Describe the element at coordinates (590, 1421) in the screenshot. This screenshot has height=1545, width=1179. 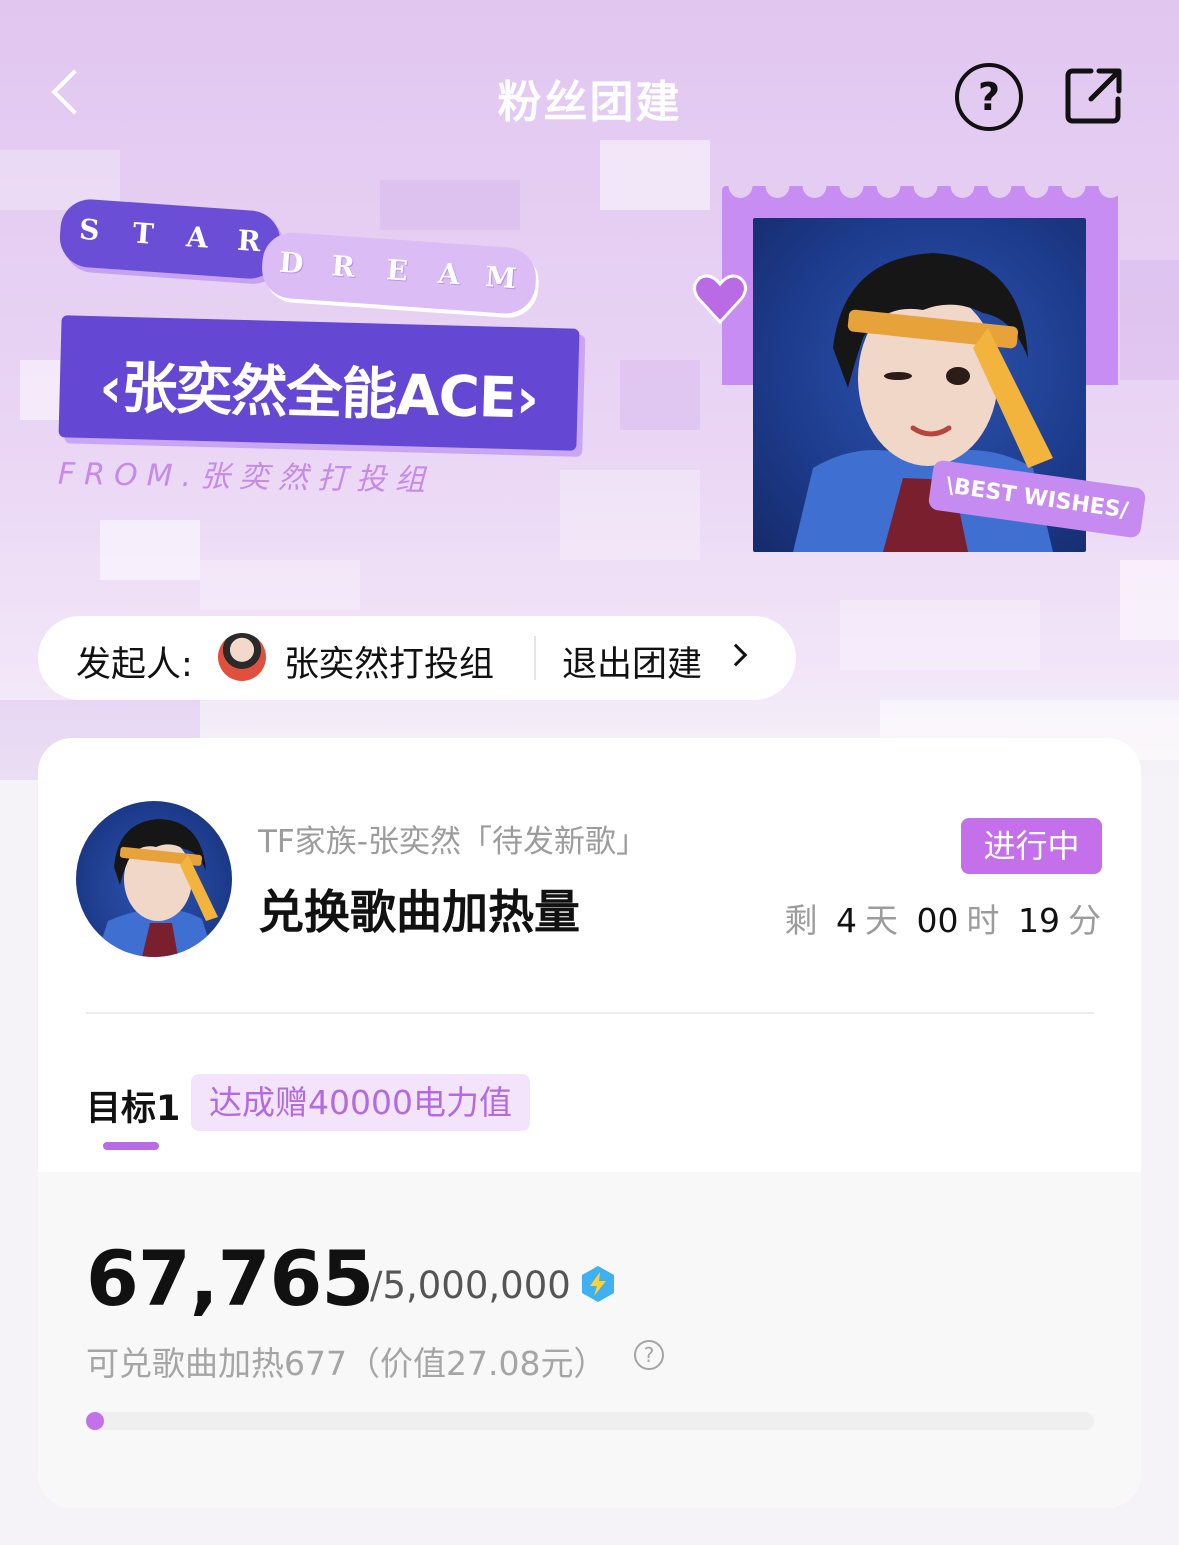
I see `progress-track` at that location.